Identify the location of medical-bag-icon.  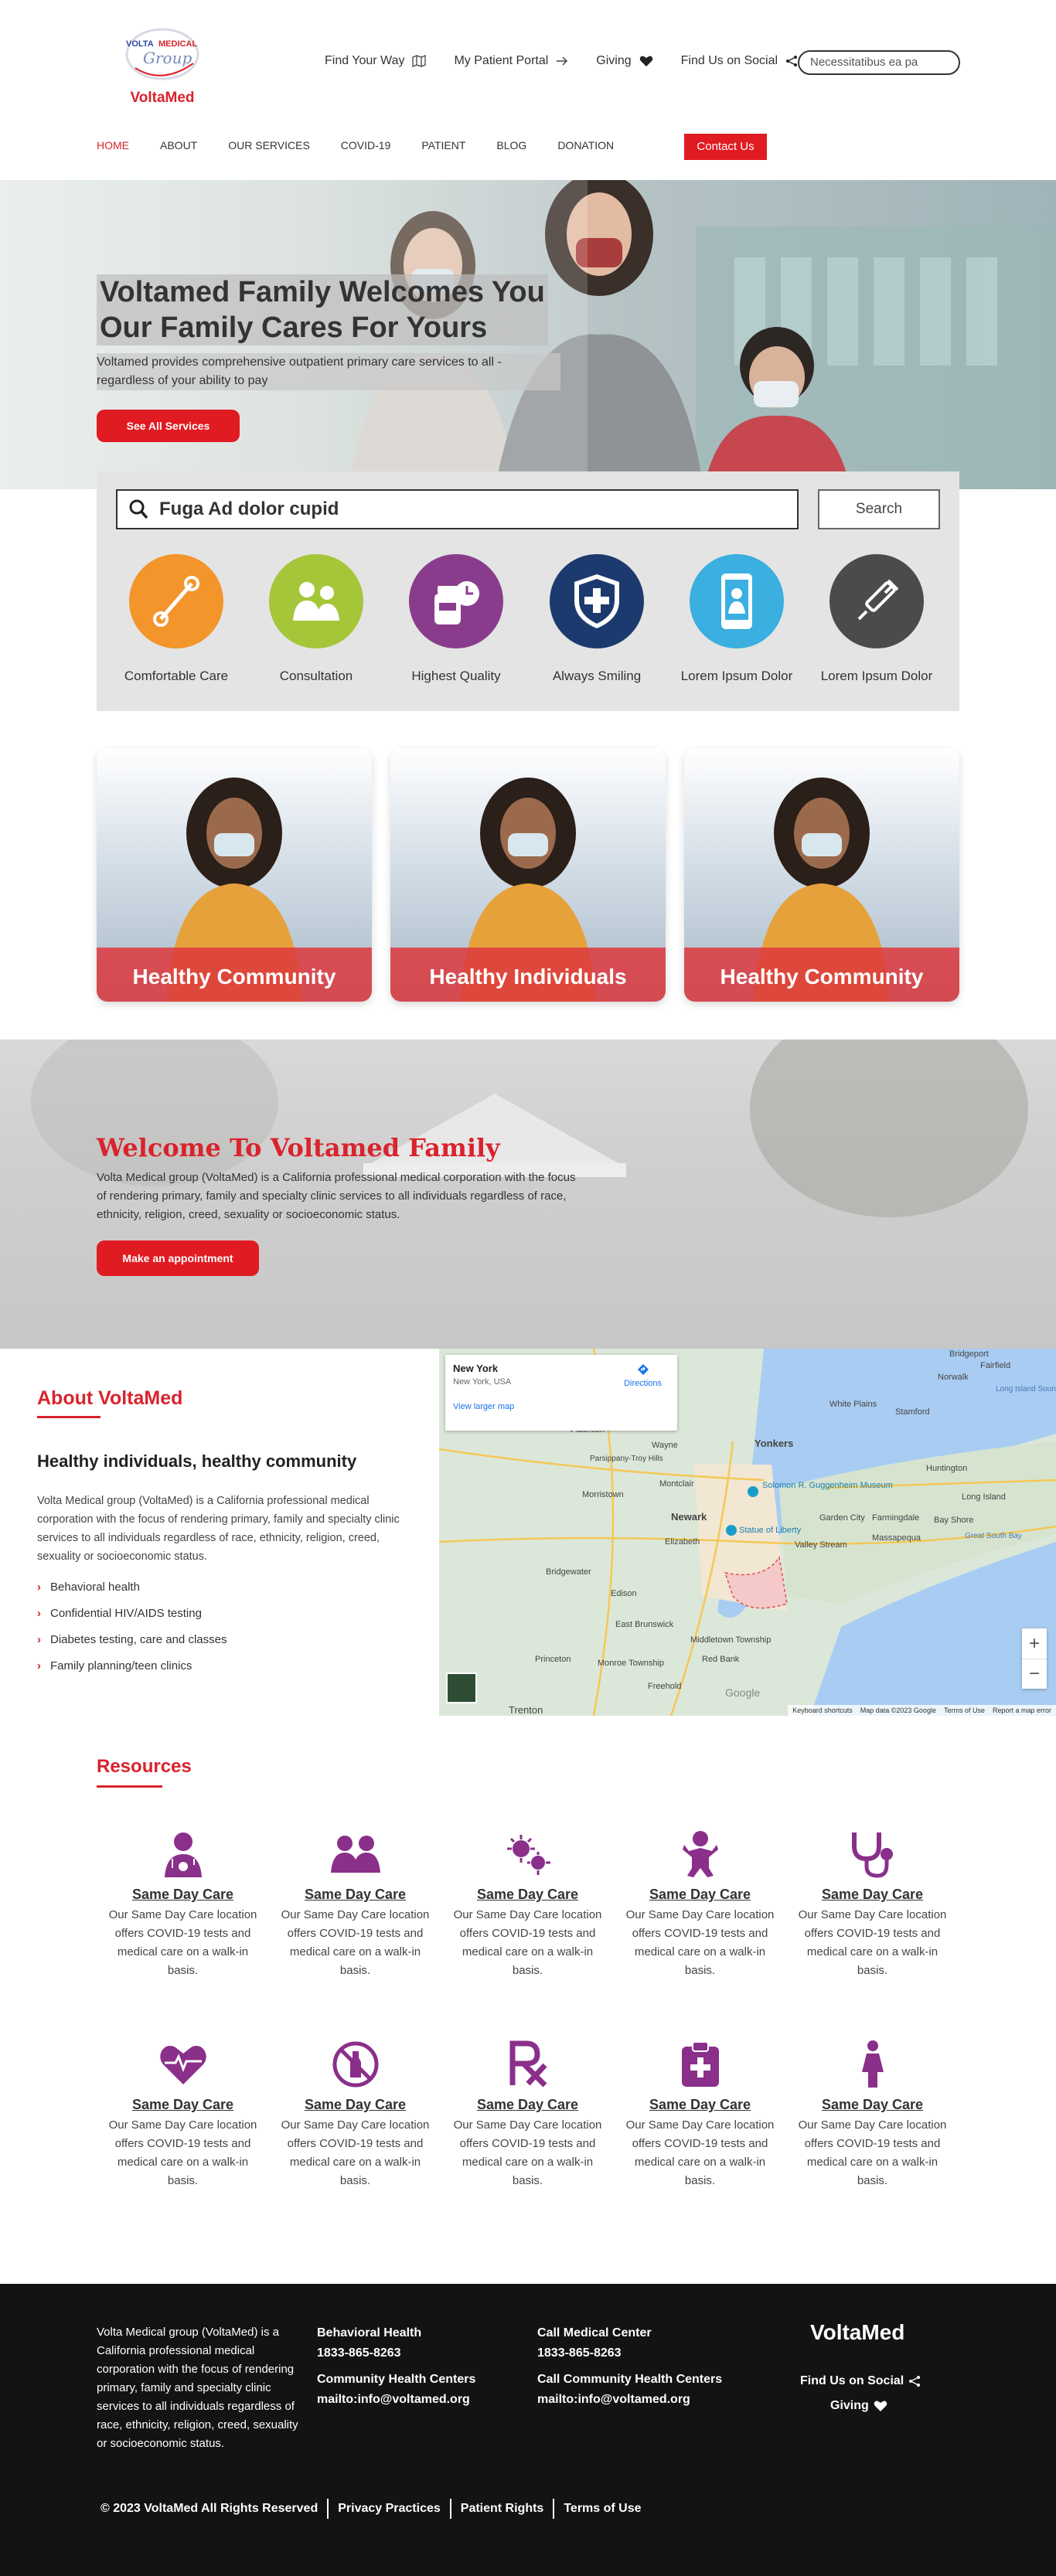
(700, 2064).